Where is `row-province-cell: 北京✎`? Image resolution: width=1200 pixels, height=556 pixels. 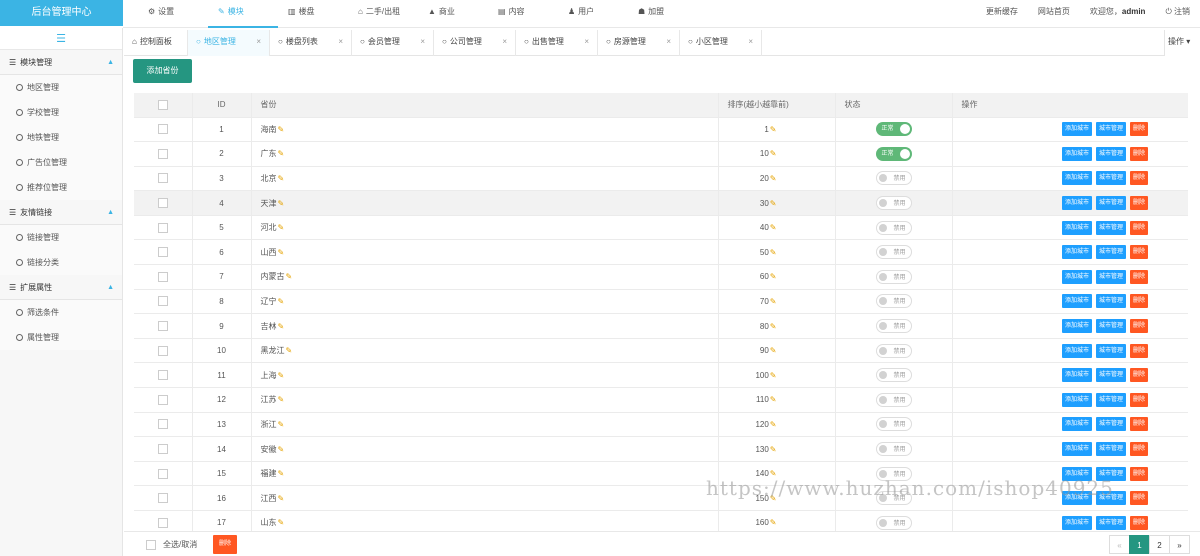 row-province-cell: 北京✎ is located at coordinates (485, 179).